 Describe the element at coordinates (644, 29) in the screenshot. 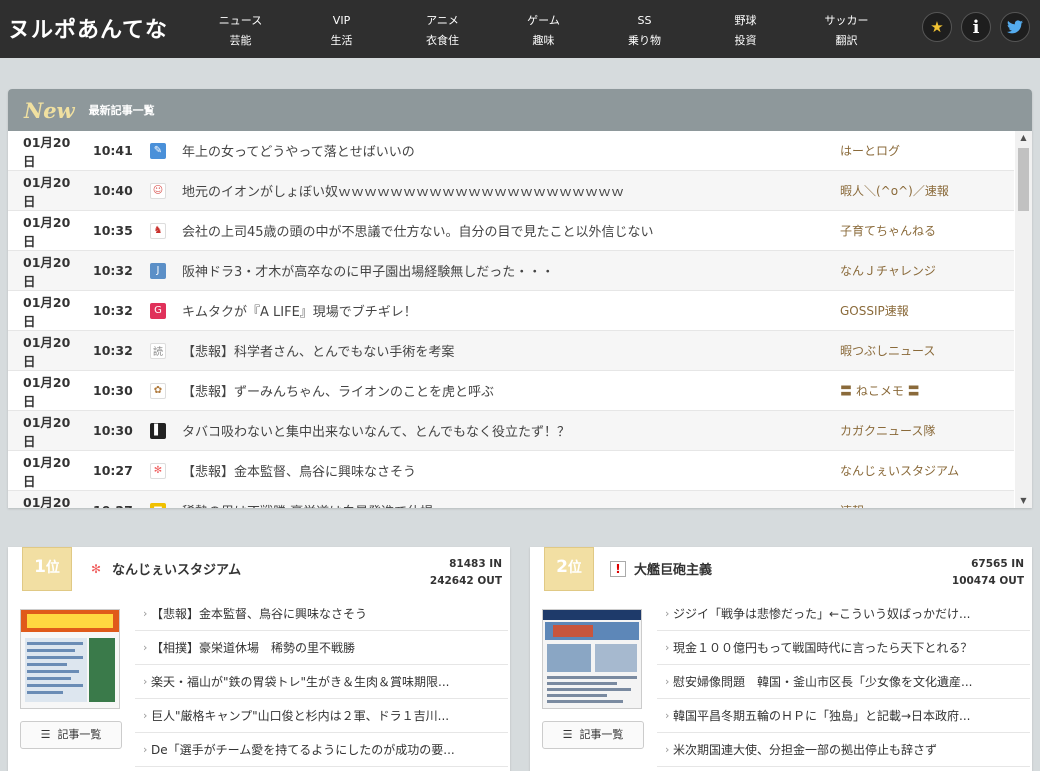

I see `nav-item-ss: SS 乗り物` at that location.